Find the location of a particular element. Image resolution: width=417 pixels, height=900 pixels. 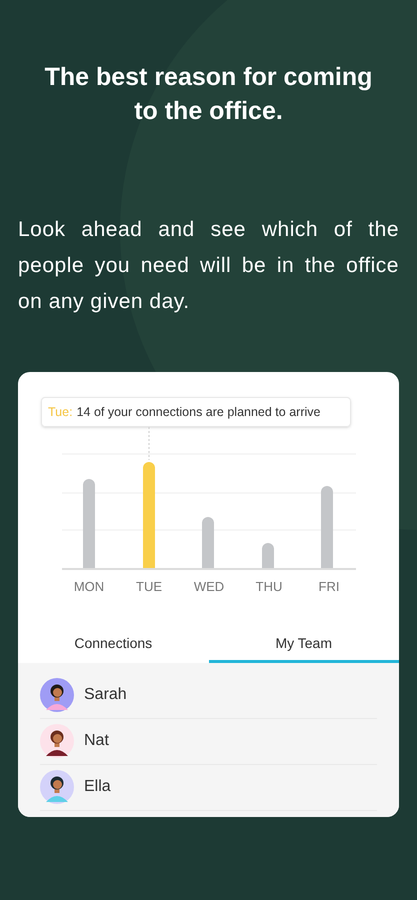

day-label: MON is located at coordinates (89, 587).